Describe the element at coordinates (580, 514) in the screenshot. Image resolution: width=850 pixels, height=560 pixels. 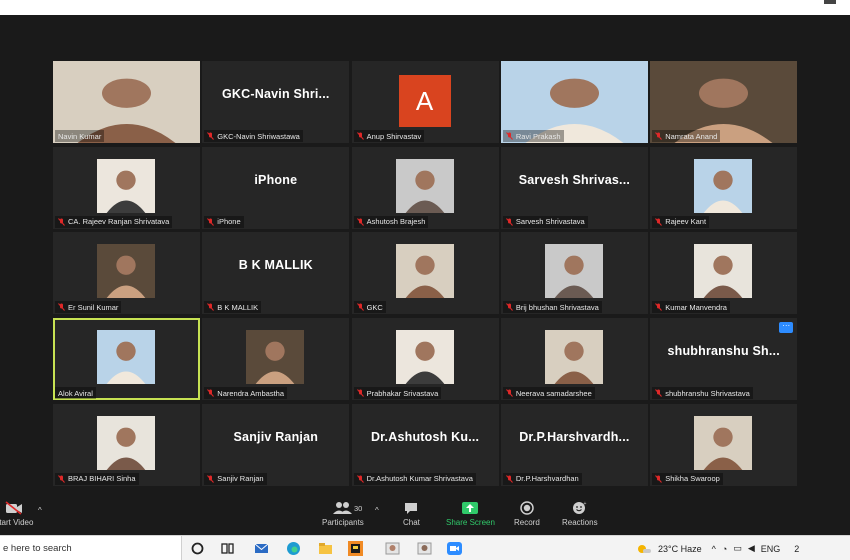
I see `reactions-button: + Reactions` at that location.